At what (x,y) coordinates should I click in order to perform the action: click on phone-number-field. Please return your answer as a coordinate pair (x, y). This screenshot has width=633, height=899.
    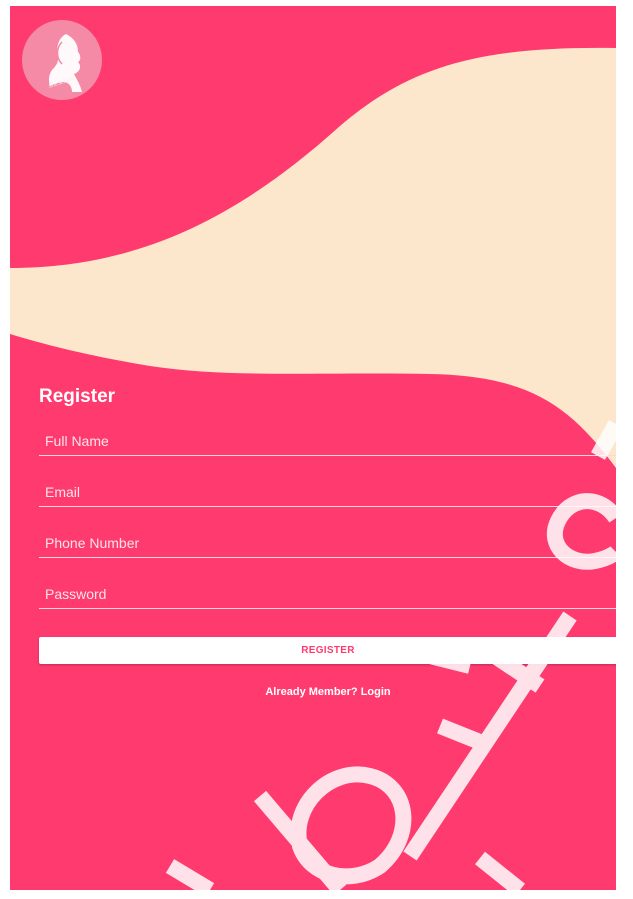
    Looking at the image, I should click on (327, 544).